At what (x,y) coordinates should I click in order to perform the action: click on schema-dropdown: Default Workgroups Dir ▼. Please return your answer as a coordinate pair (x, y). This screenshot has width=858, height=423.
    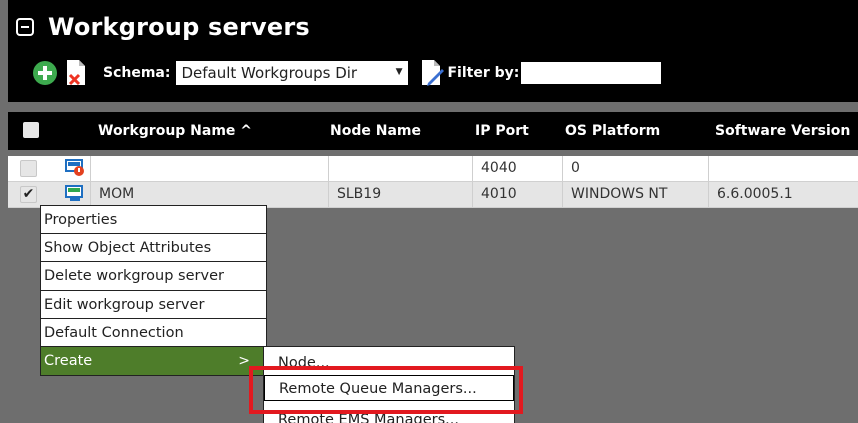
    Looking at the image, I should click on (292, 73).